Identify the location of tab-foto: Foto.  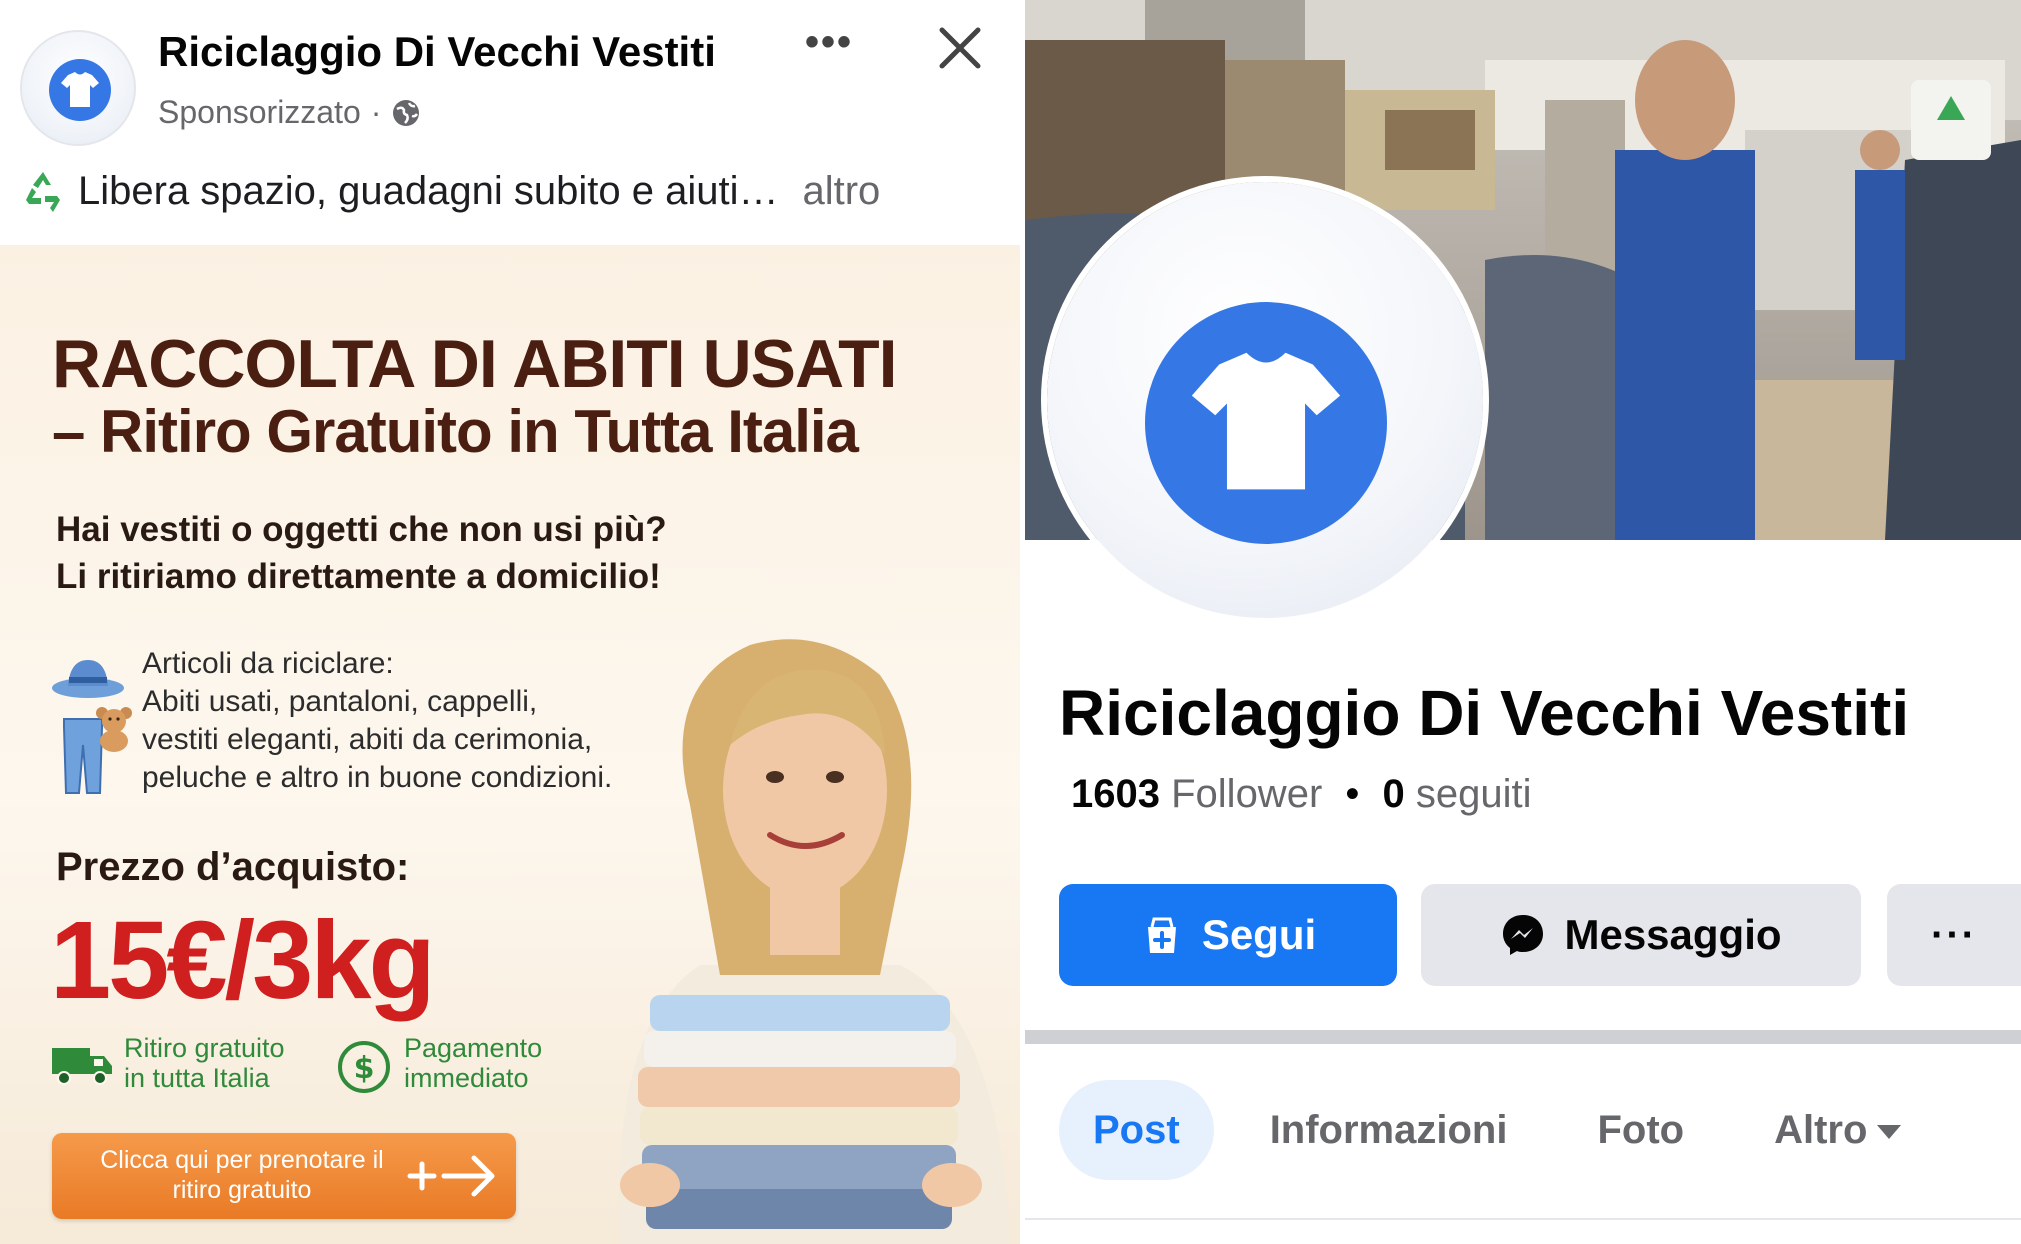
(1640, 1130).